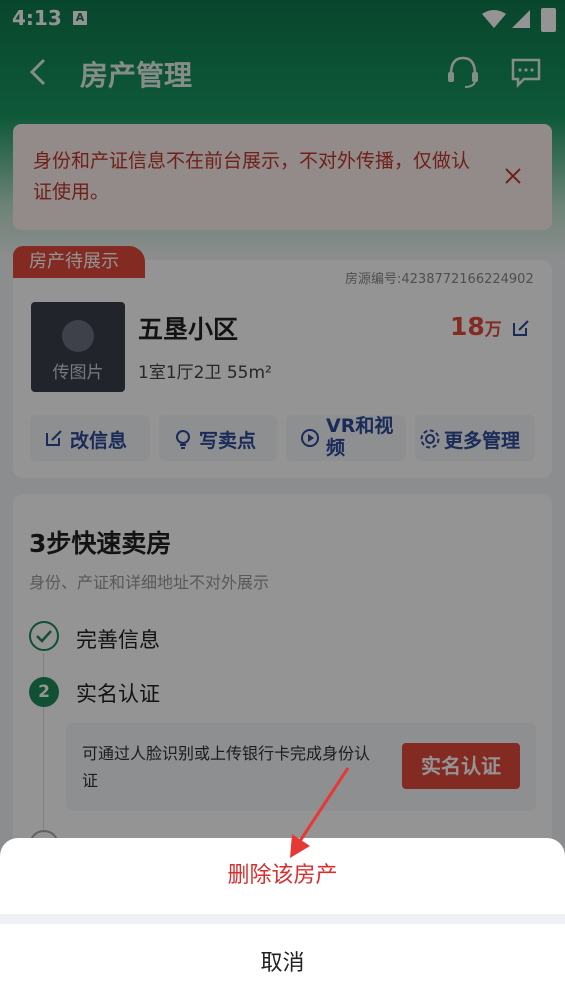  I want to click on cancel-button: 取消, so click(282, 964).